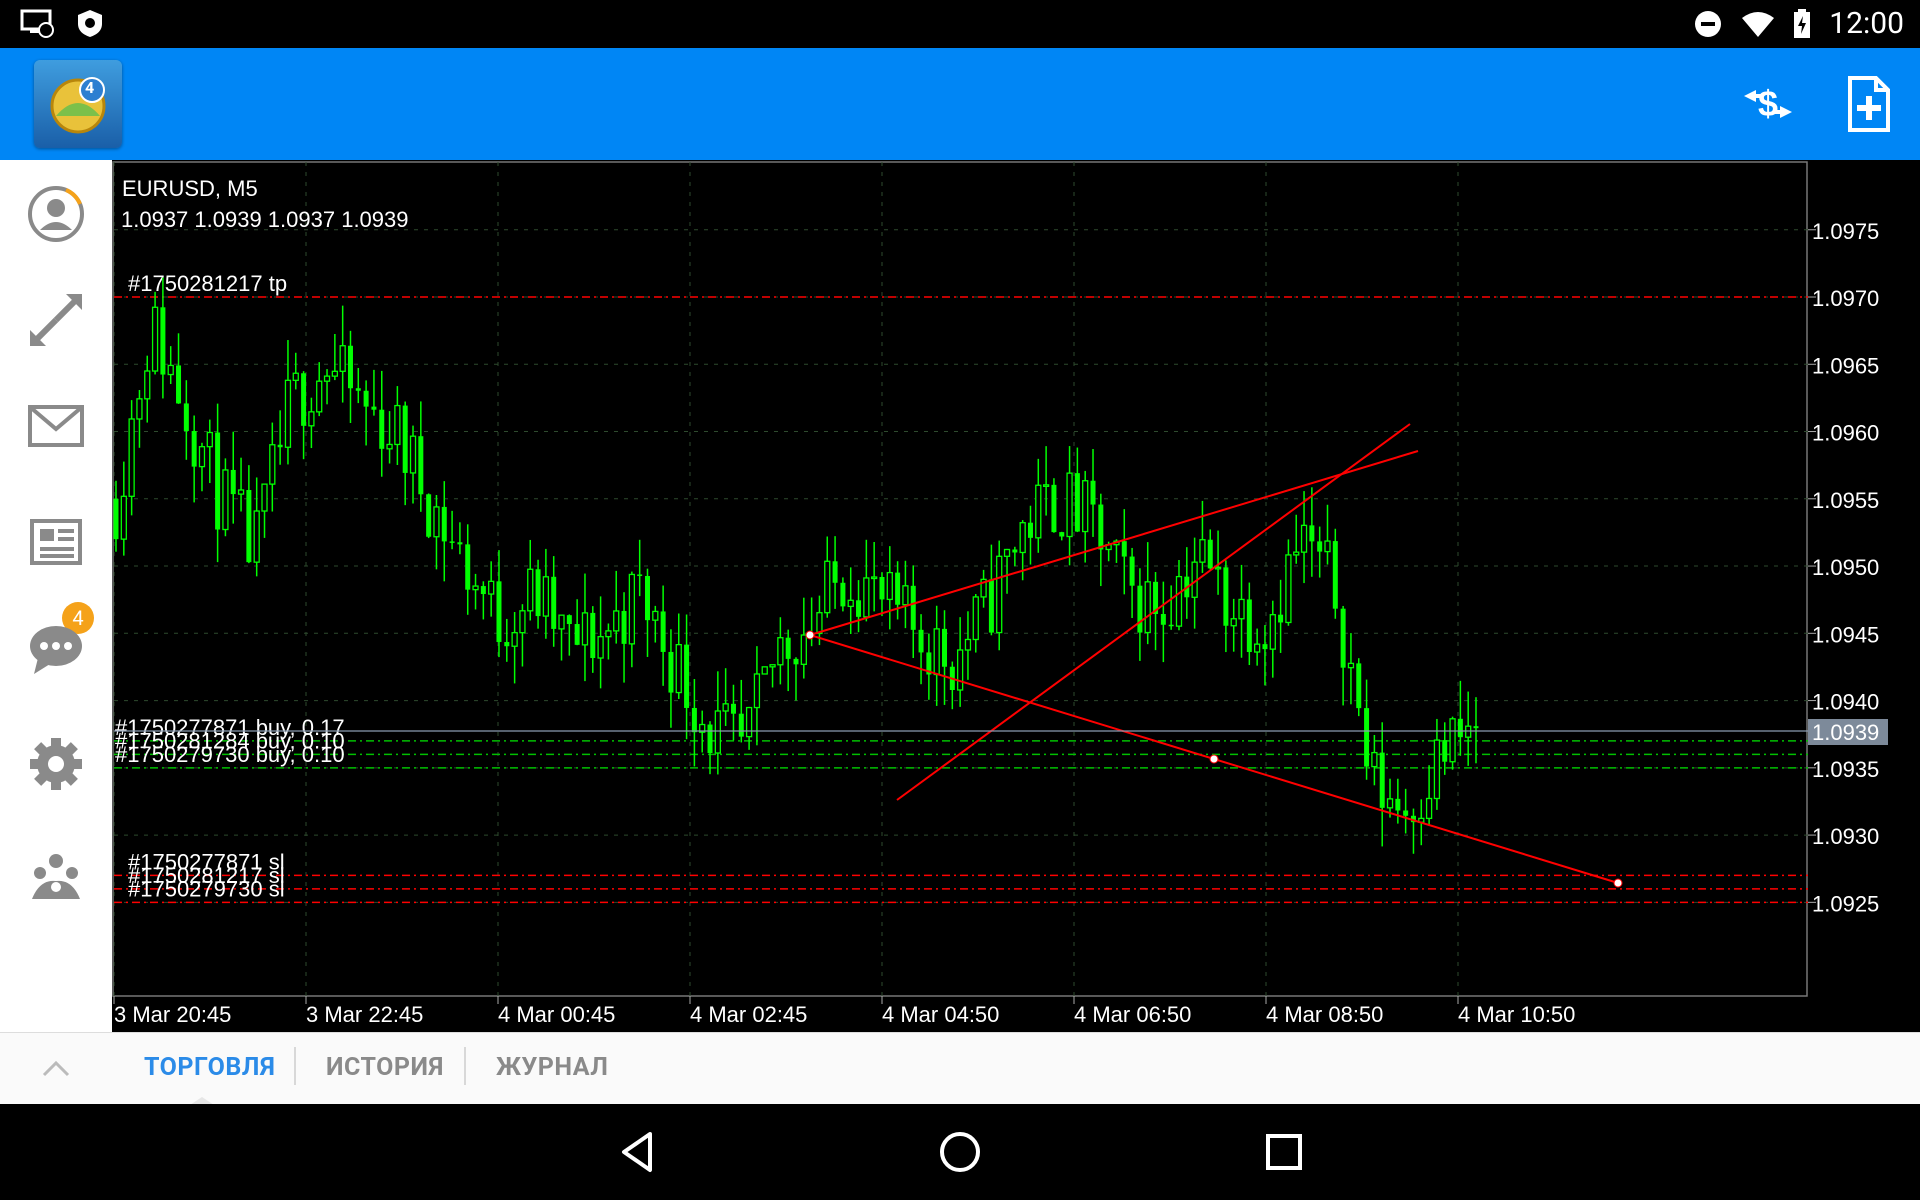  Describe the element at coordinates (56, 214) in the screenshot. I see `sidebar-item-quotes` at that location.